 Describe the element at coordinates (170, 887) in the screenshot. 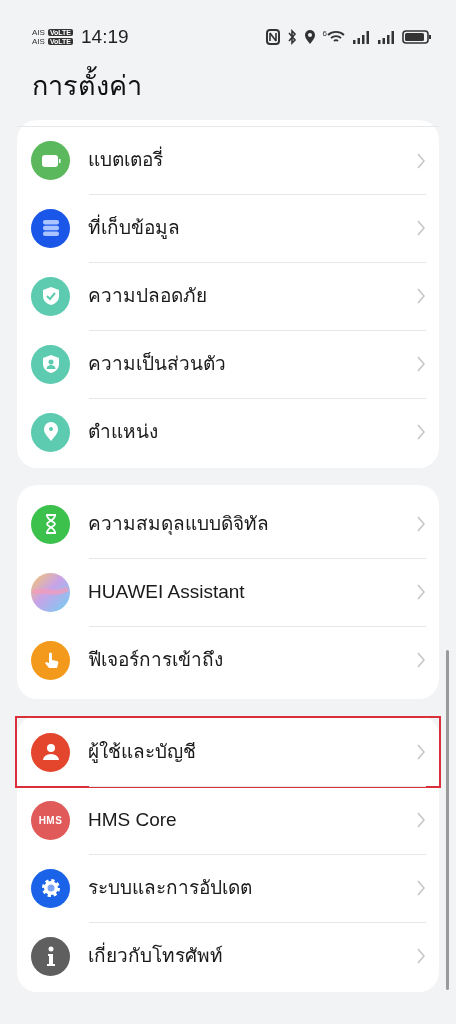

I see `row-label: ระบบและการอัปเดต` at that location.